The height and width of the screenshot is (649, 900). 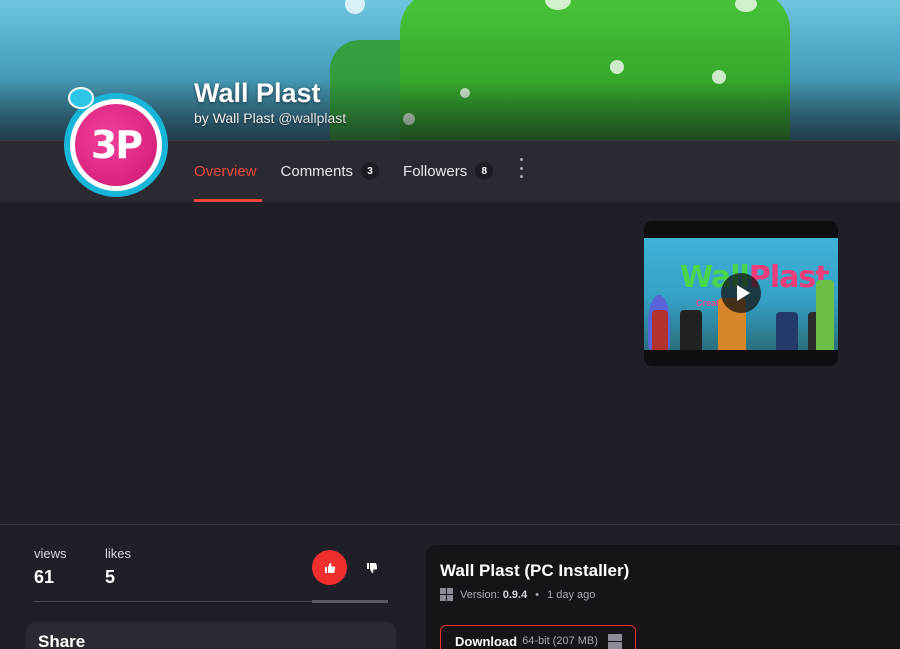 I want to click on download-button: Download 64-bit (207 MB), so click(x=538, y=637).